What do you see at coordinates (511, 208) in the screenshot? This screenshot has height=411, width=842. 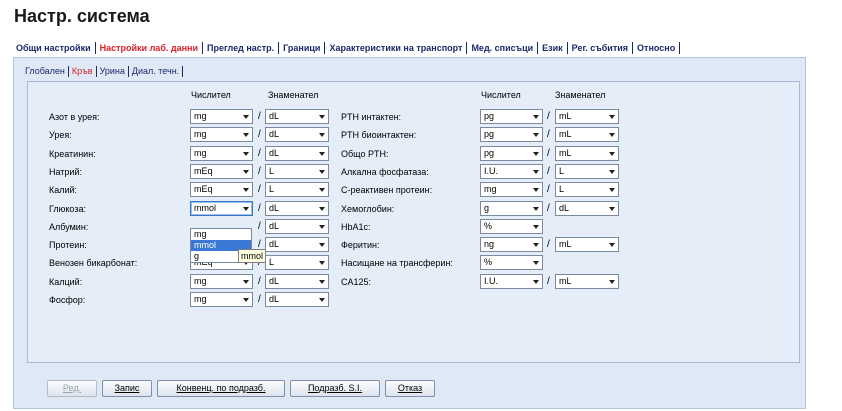 I see `numerator-select: g` at bounding box center [511, 208].